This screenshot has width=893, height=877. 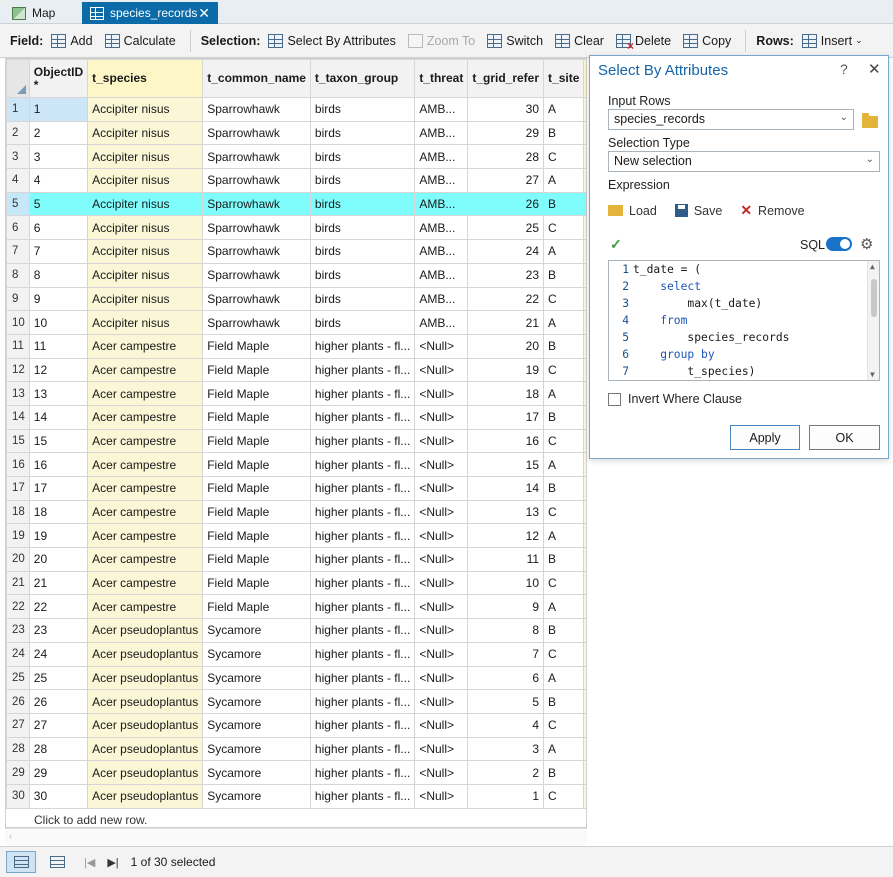 I want to click on cell-t-grid-refer: 12, so click(x=506, y=536).